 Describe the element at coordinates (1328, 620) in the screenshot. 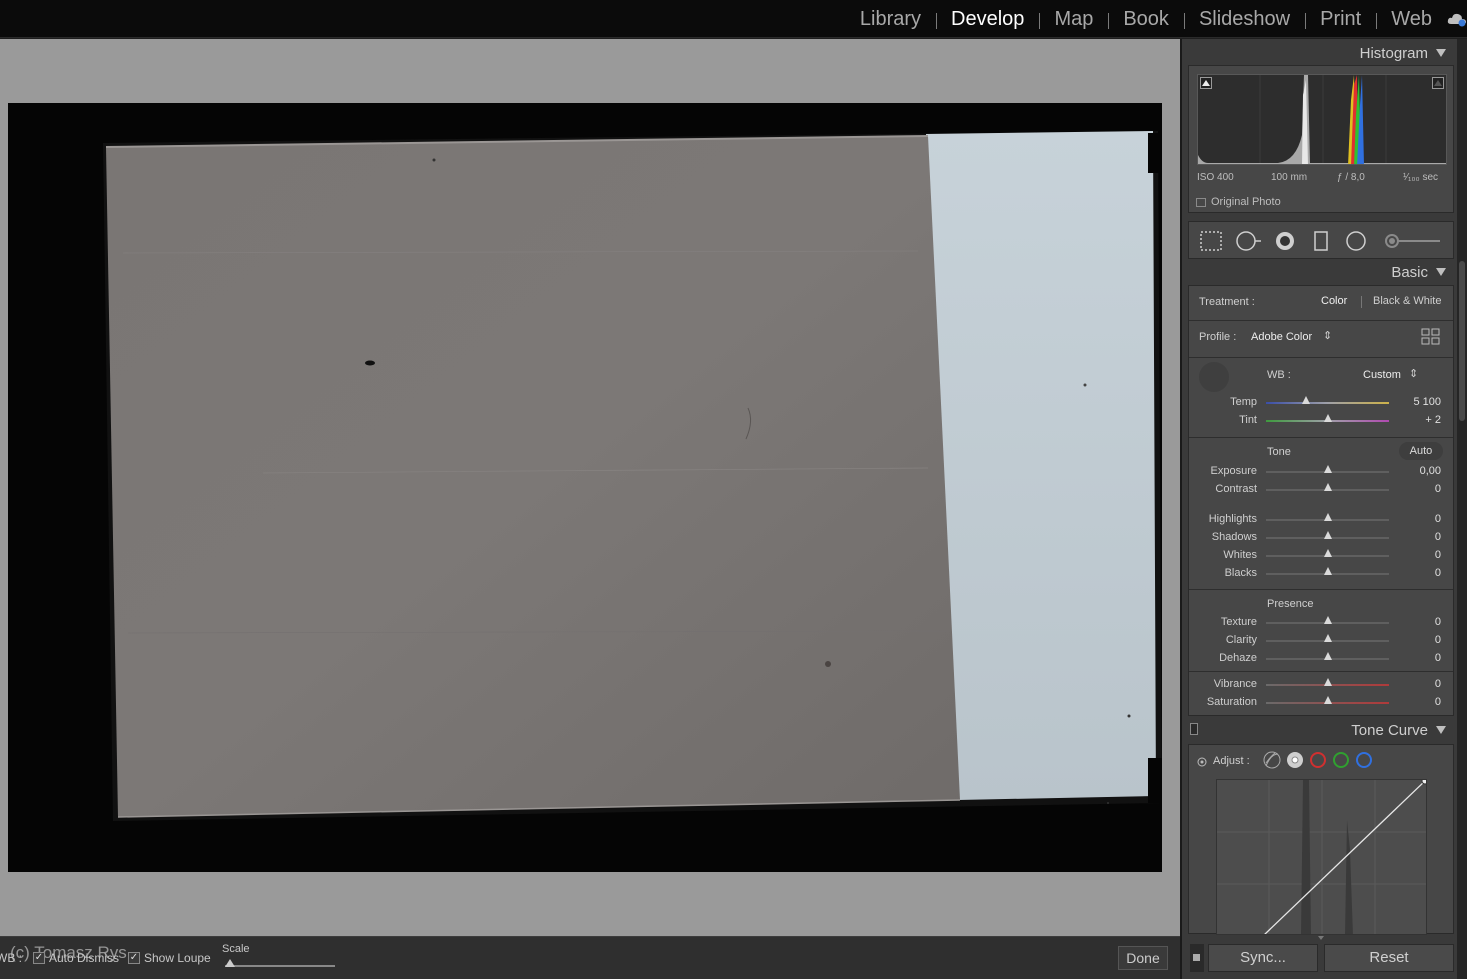

I see `texture-slider-thumb` at that location.